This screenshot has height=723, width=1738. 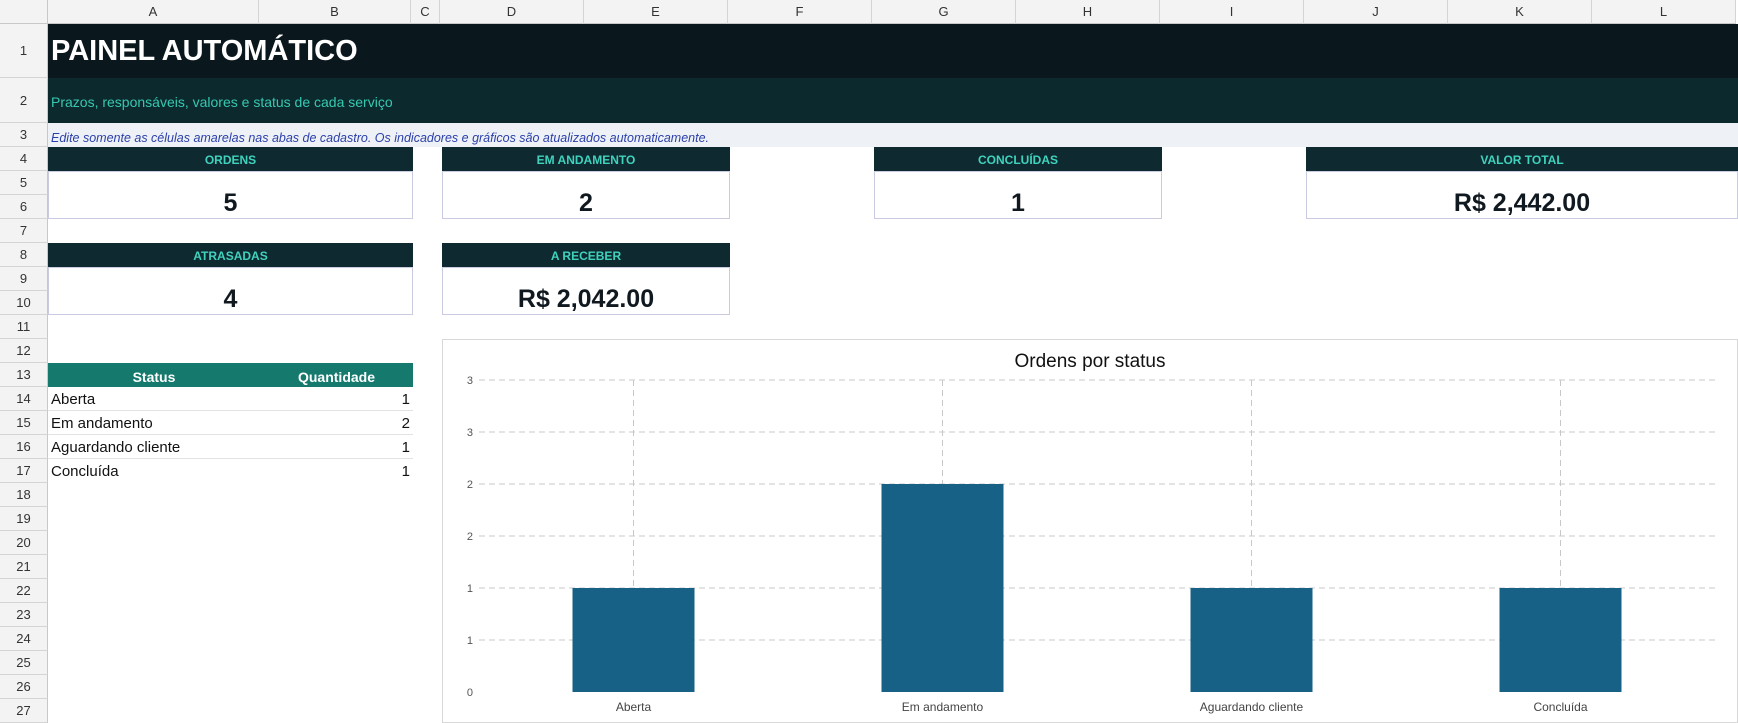 What do you see at coordinates (1664, 12) in the screenshot?
I see `column-header: L` at bounding box center [1664, 12].